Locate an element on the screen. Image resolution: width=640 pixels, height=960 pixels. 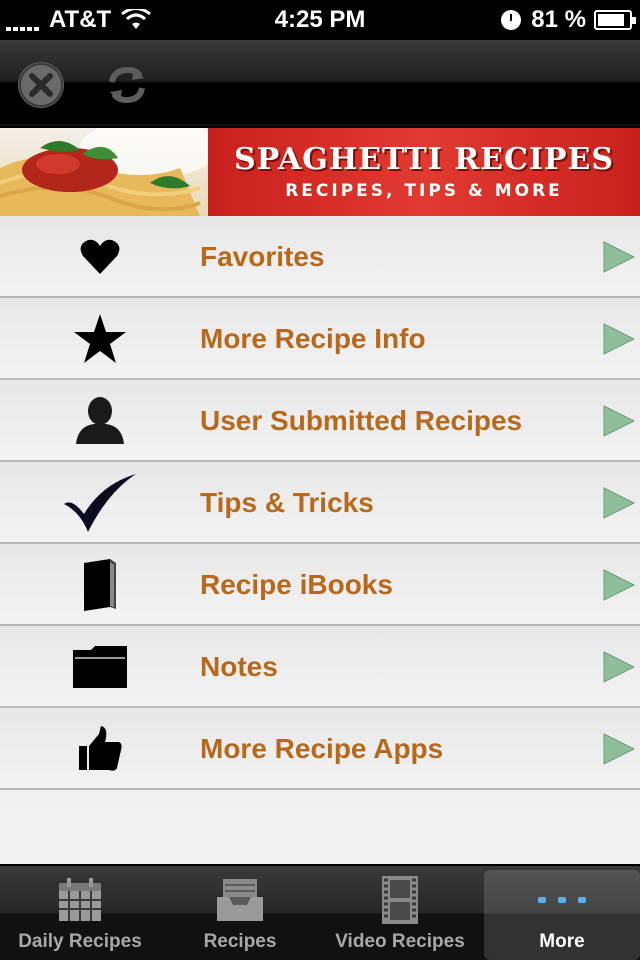
battery-icon is located at coordinates (615, 20).